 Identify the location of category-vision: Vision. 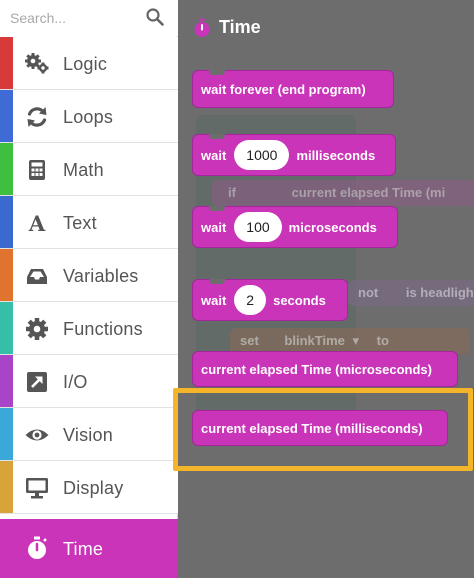
(89, 434).